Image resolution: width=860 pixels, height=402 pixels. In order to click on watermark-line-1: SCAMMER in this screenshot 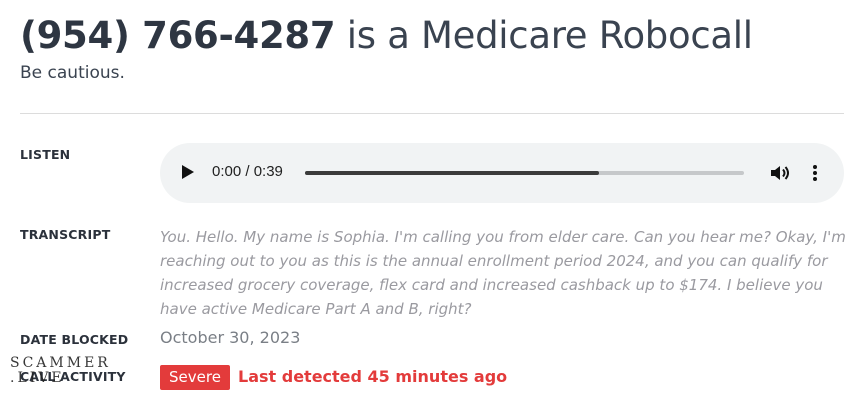, I will do `click(60, 363)`.